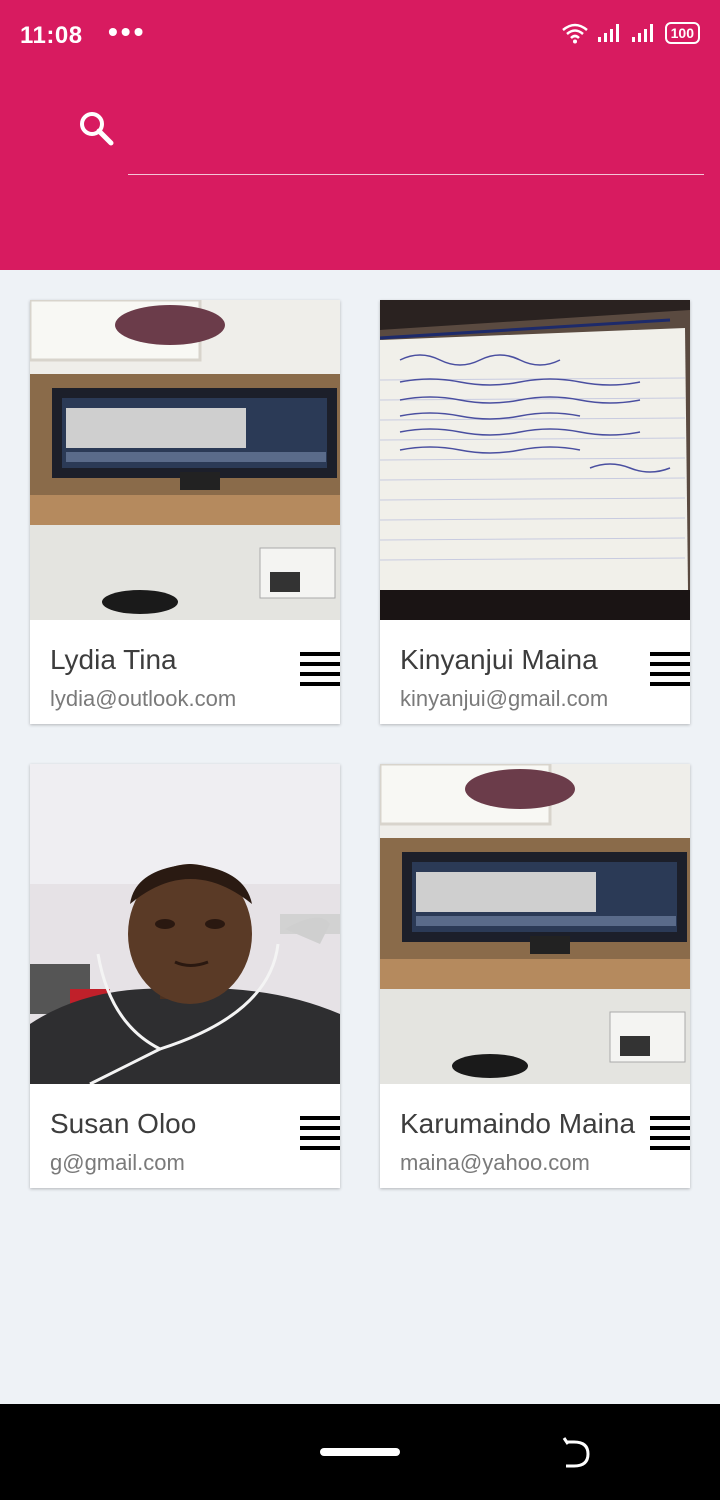  What do you see at coordinates (630, 33) in the screenshot?
I see `status-icons: 100` at bounding box center [630, 33].